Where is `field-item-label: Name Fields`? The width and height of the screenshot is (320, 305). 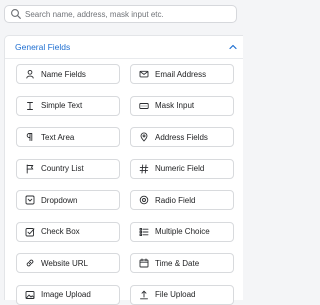 field-item-label: Name Fields is located at coordinates (63, 74).